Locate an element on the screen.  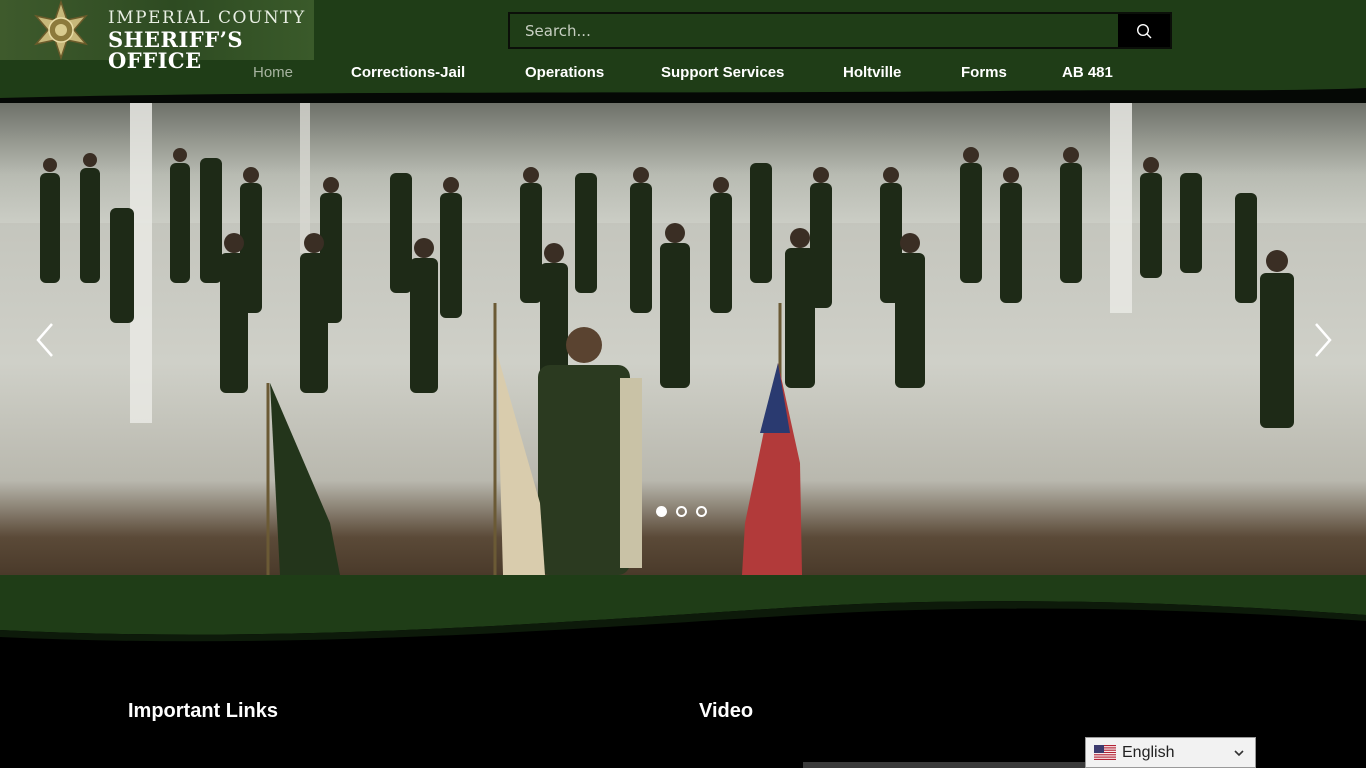
nav-item-home: Home is located at coordinates (273, 72).